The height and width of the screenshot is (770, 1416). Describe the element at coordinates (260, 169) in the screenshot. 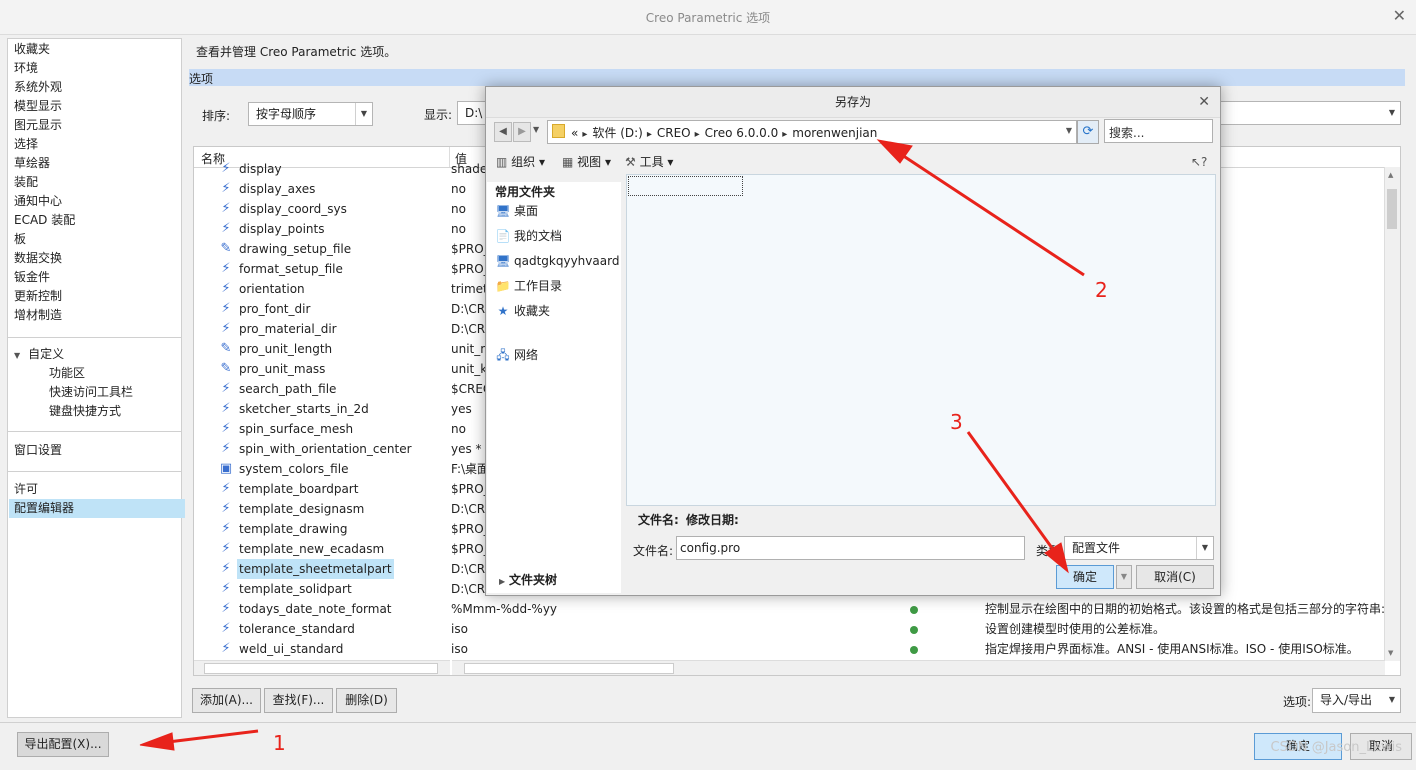

I see `option-name: display` at that location.